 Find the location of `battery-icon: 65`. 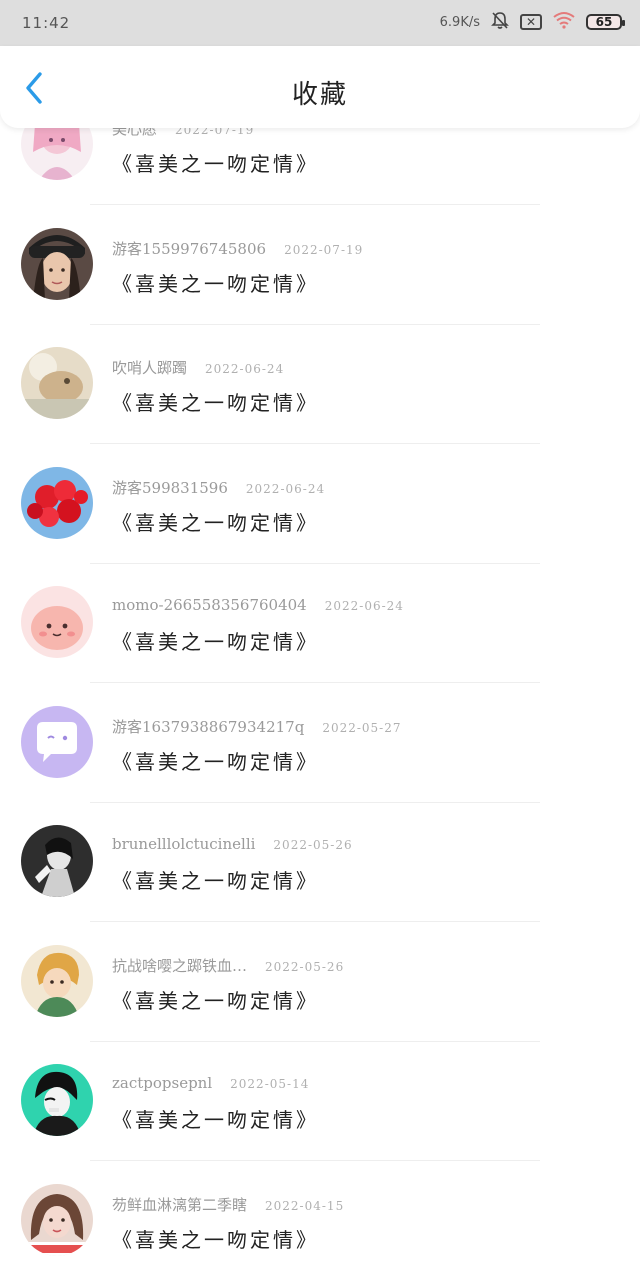

battery-icon: 65 is located at coordinates (605, 22).